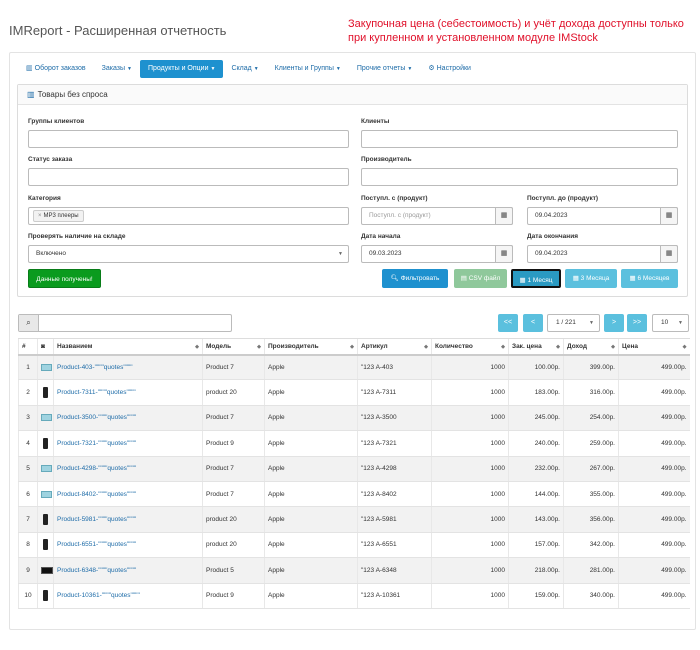  What do you see at coordinates (591, 570) in the screenshot?
I see `product-income: 281.00р.` at bounding box center [591, 570].